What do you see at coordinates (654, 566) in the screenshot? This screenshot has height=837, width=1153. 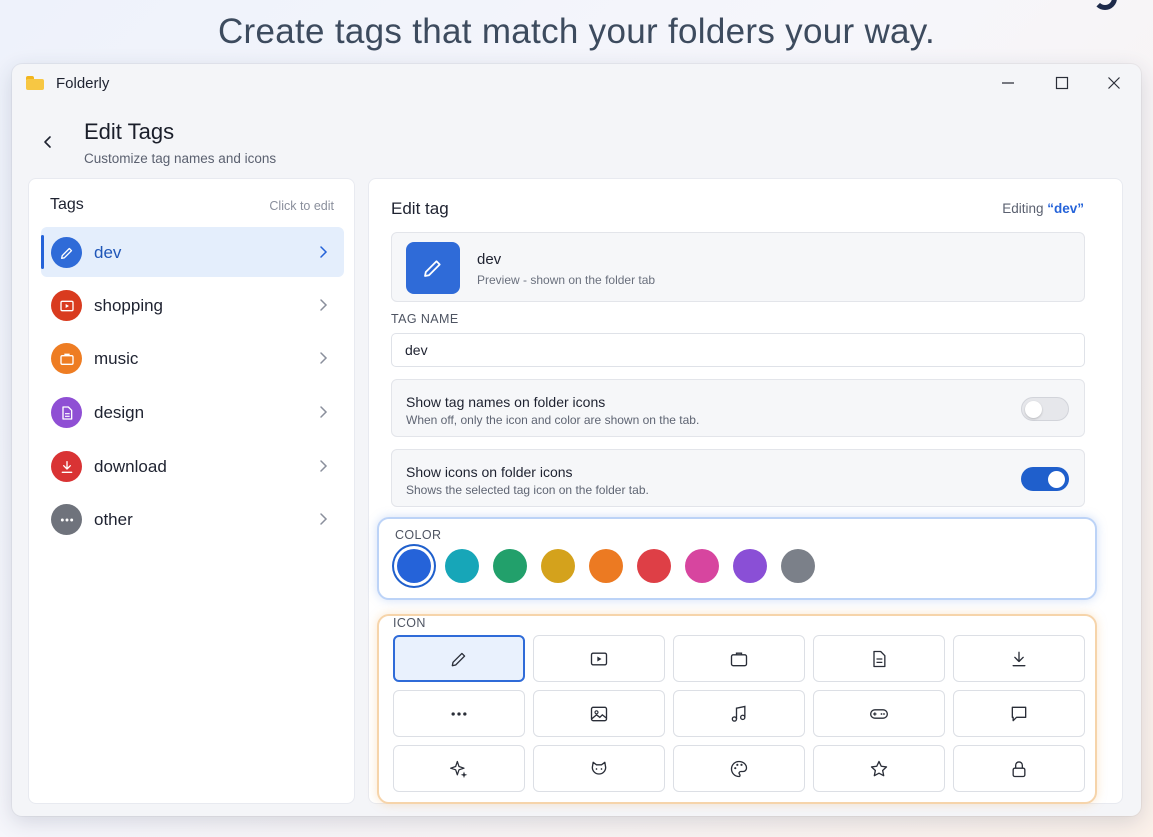 I see `color-swatch-red` at bounding box center [654, 566].